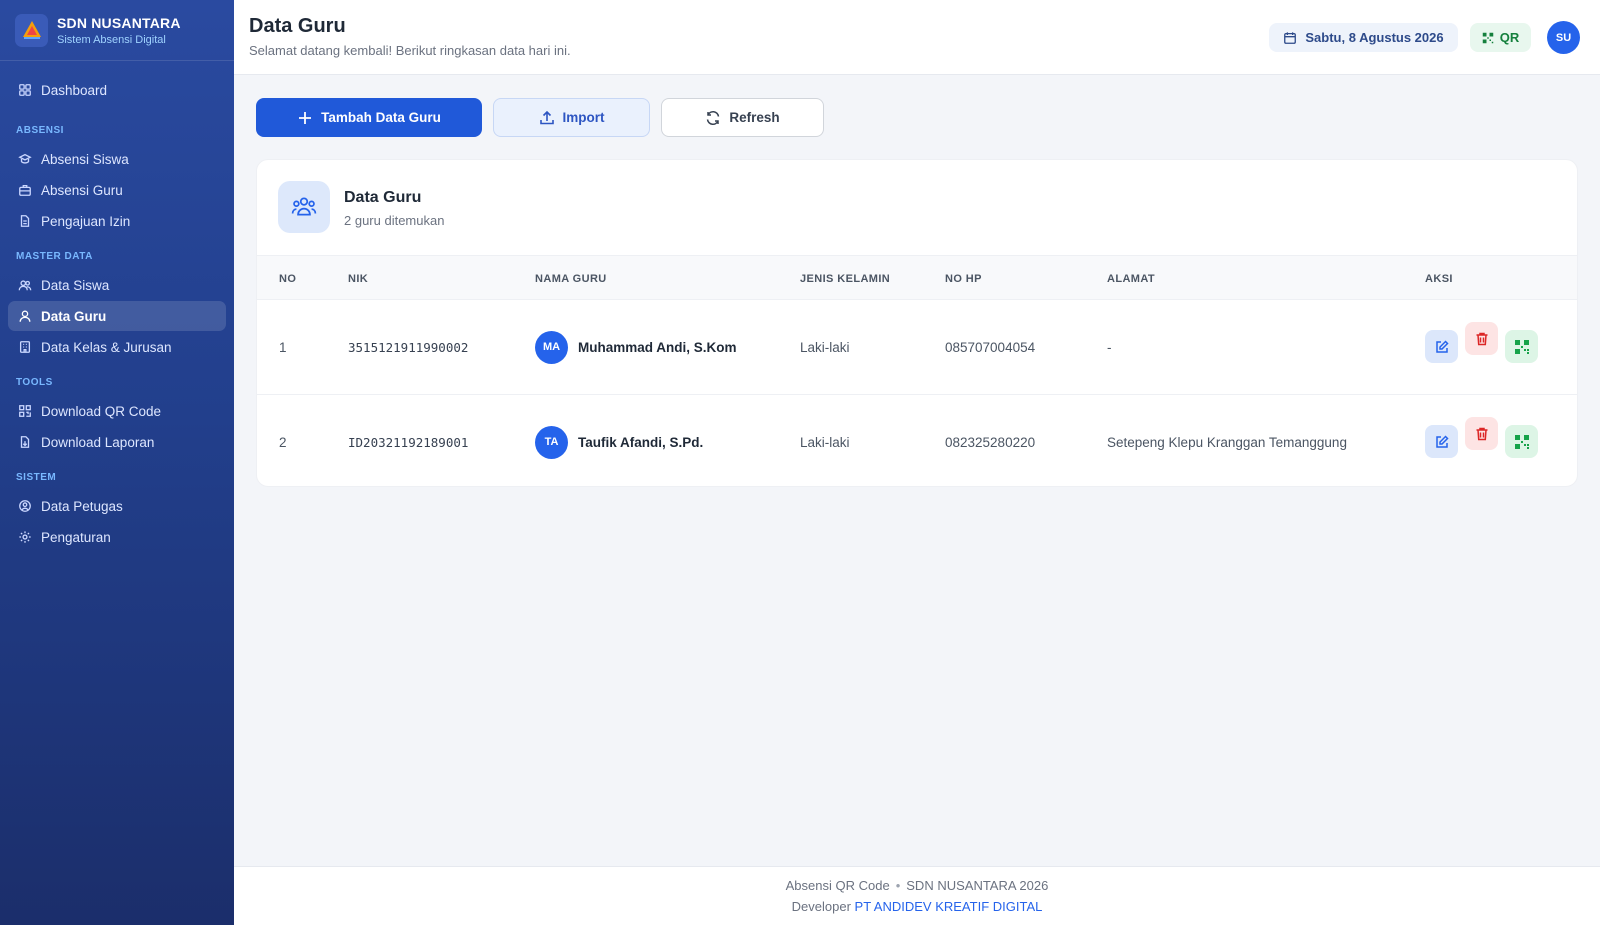 The height and width of the screenshot is (925, 1600). I want to click on date-badge: Sabtu, 8 Agustus 2026, so click(1363, 37).